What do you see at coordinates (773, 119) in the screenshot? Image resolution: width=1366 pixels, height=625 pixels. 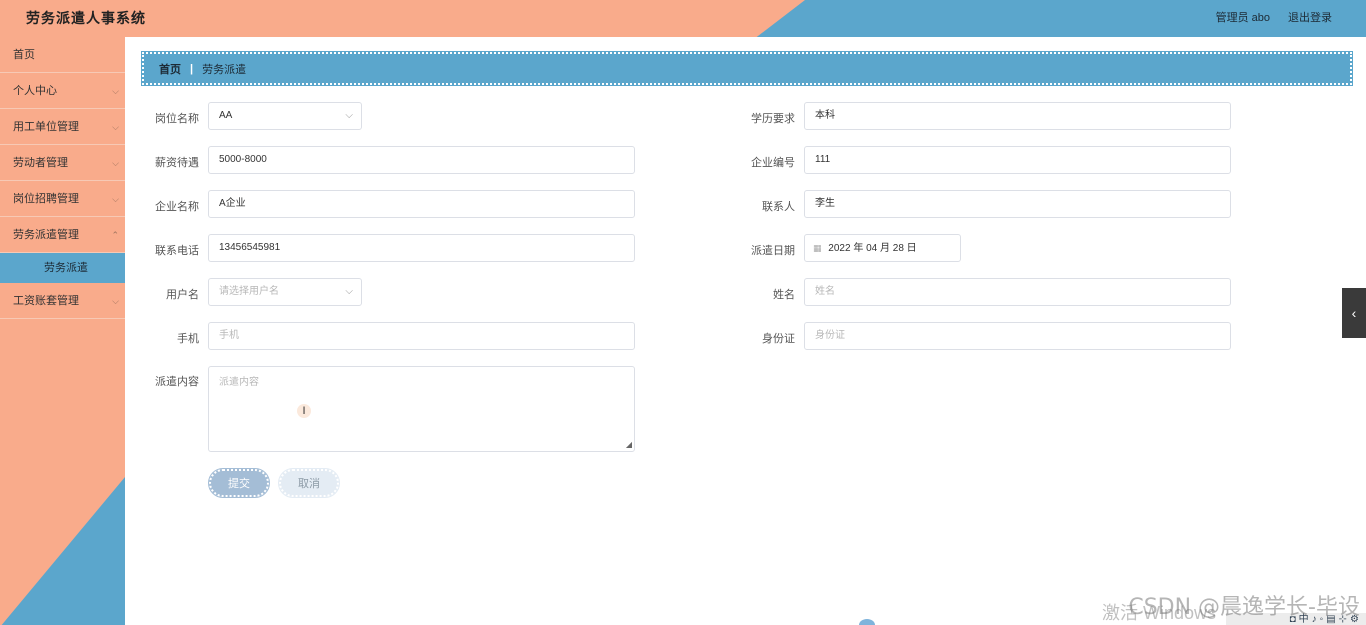 I see `education-label: 学历要求` at bounding box center [773, 119].